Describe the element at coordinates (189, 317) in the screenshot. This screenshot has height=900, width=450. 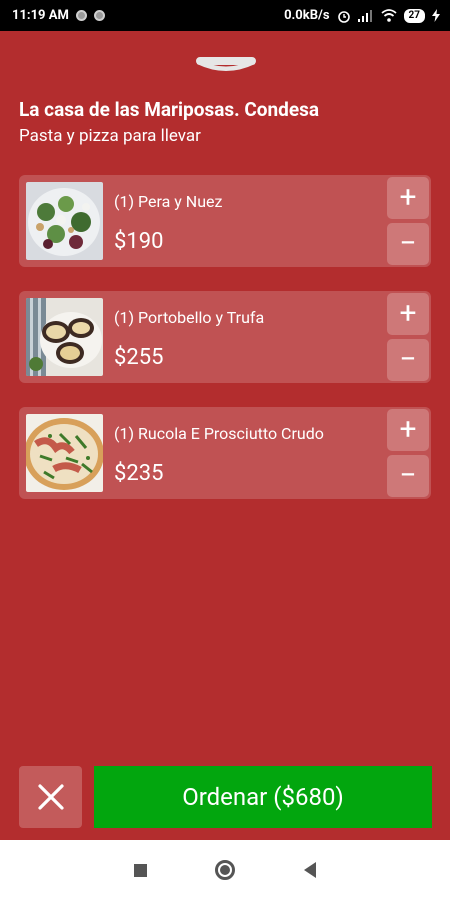
I see `item-name: (1) Portobello y Trufa` at that location.